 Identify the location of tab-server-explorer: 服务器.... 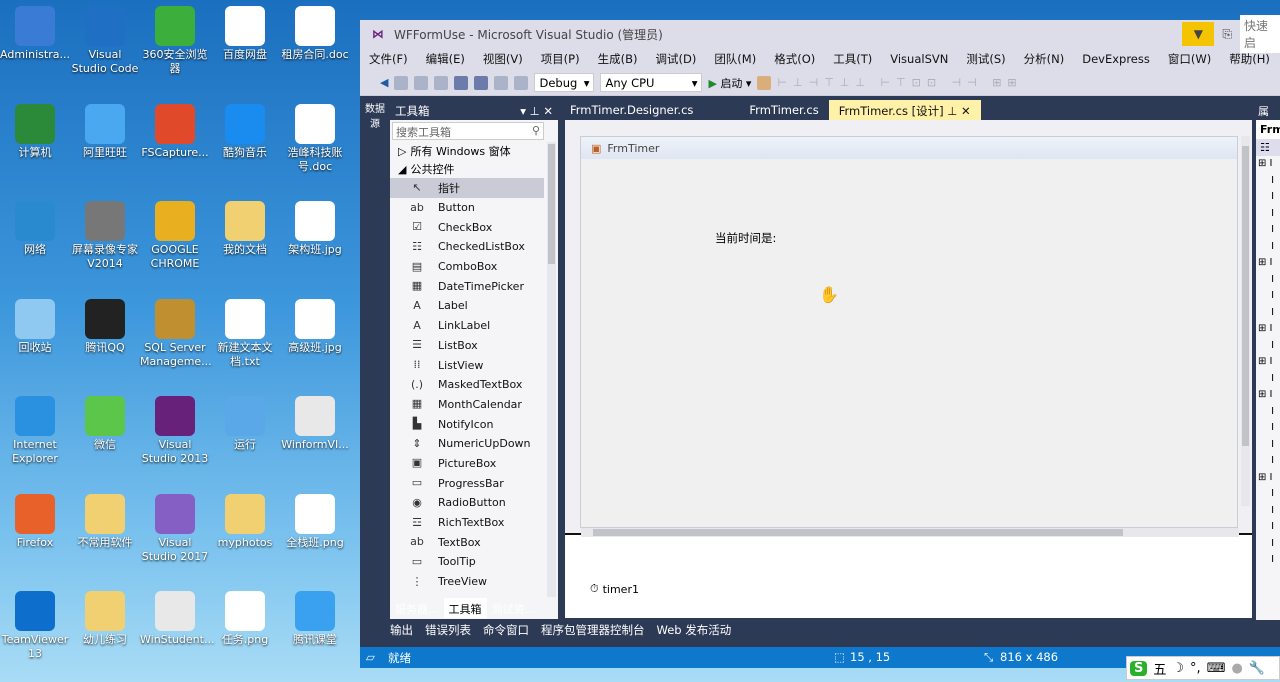
(417, 608).